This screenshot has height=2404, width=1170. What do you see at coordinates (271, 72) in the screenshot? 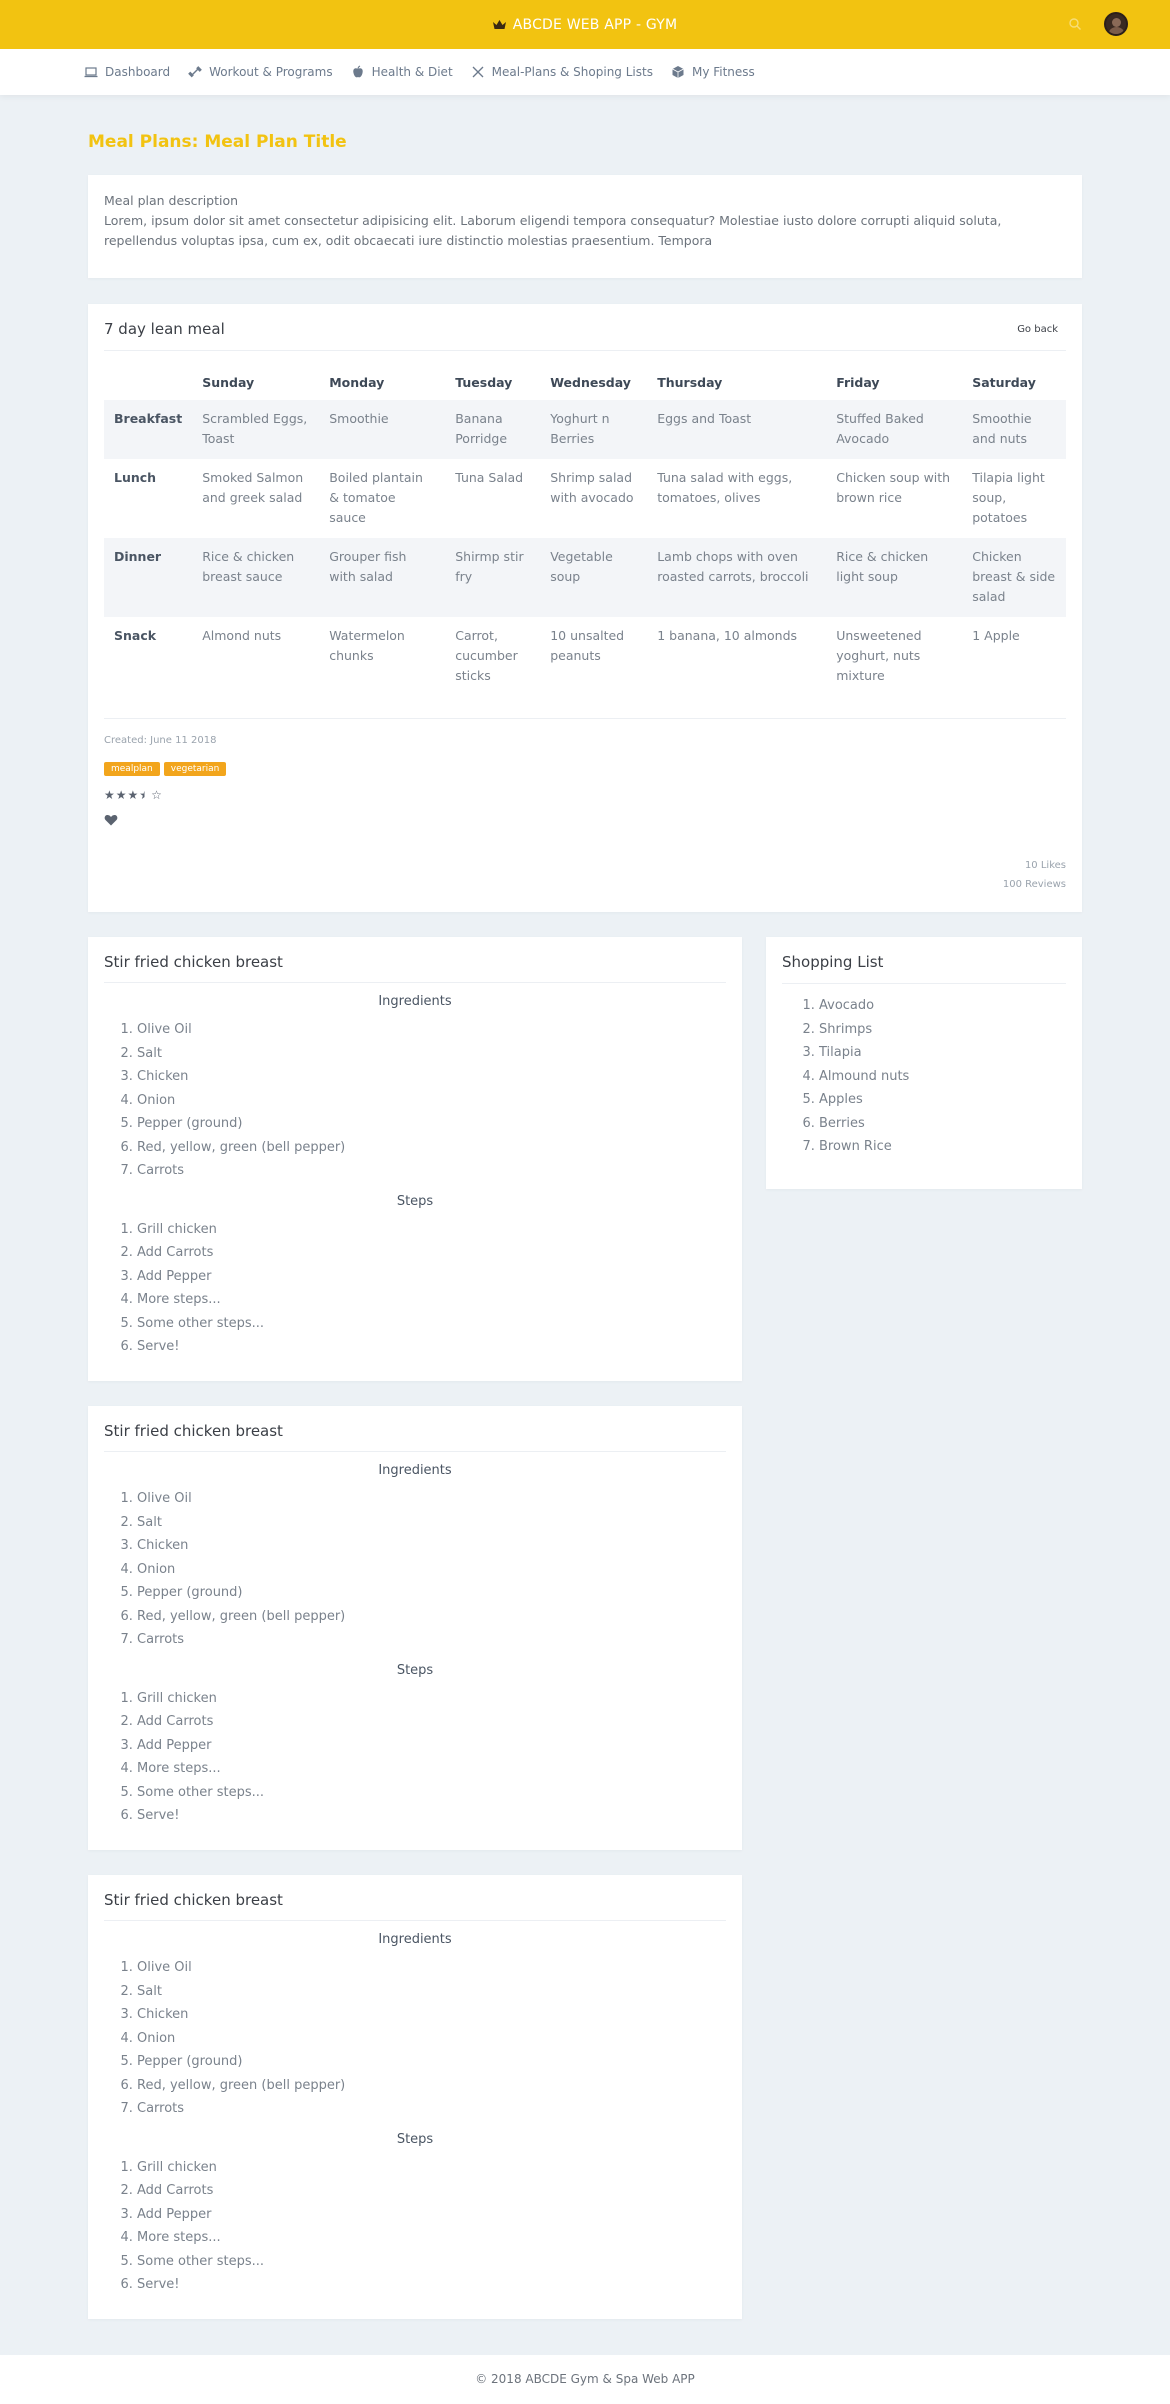
I see `nav-label: Workout & Programs` at bounding box center [271, 72].